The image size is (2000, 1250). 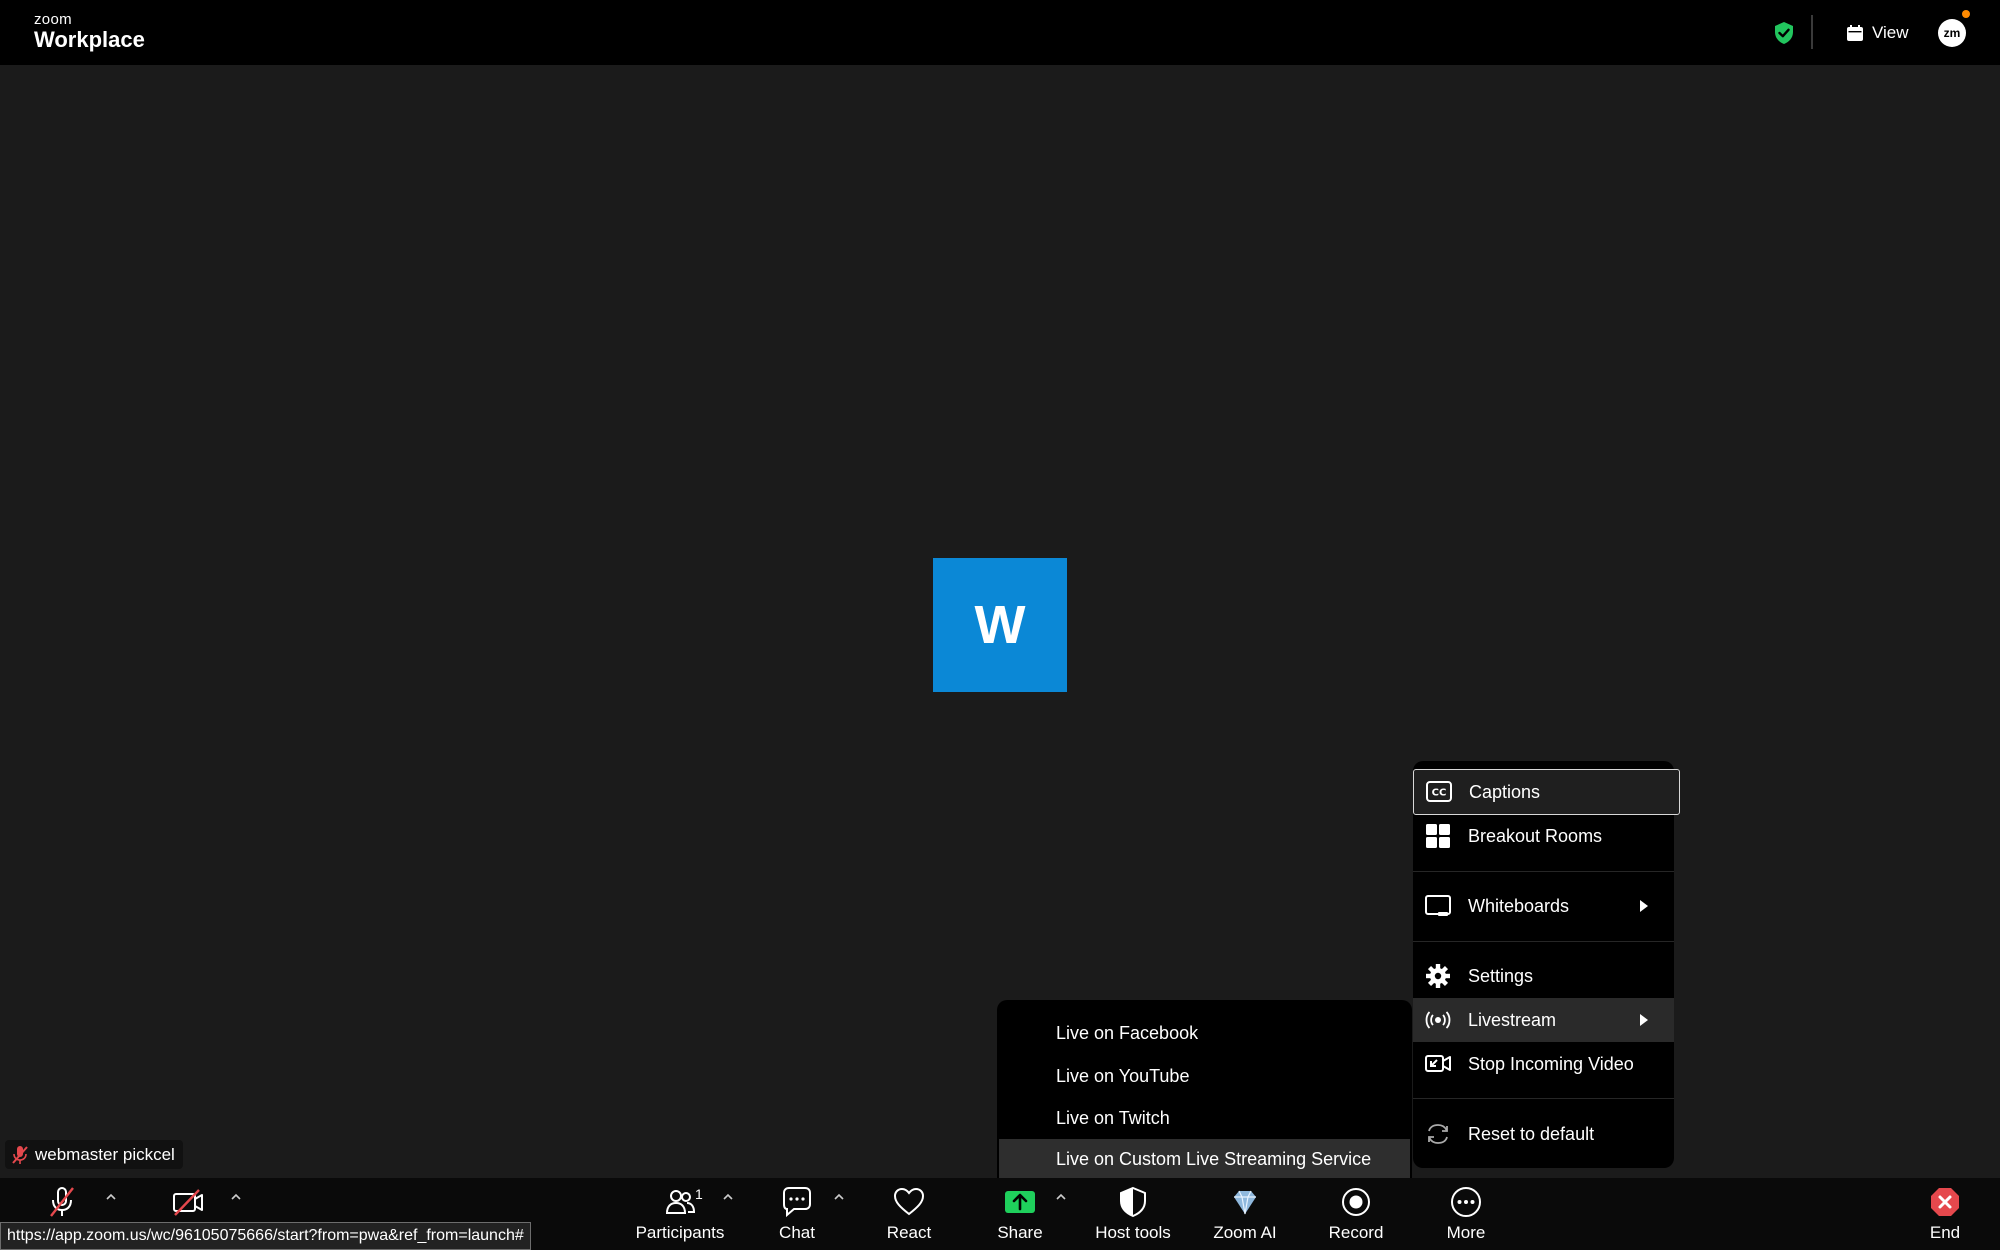 I want to click on chat-options-caret, so click(x=839, y=1197).